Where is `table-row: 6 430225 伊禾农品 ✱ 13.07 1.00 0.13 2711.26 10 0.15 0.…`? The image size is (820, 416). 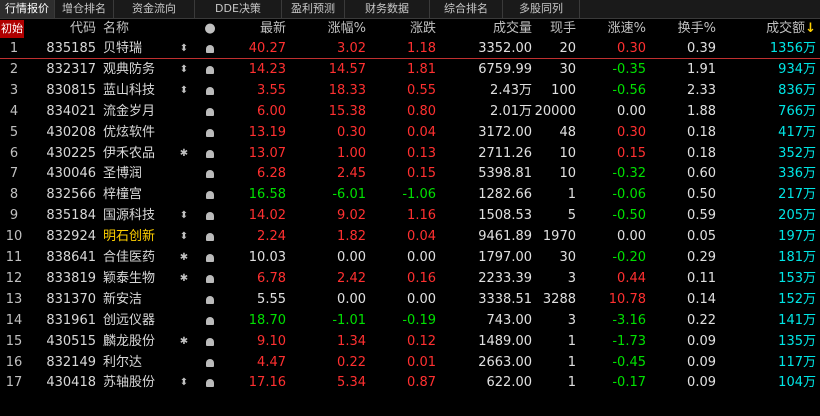
table-row: 6 430225 伊禾农品 ✱ 13.07 1.00 0.13 2711.26 10 0.15 0.… is located at coordinates (410, 154).